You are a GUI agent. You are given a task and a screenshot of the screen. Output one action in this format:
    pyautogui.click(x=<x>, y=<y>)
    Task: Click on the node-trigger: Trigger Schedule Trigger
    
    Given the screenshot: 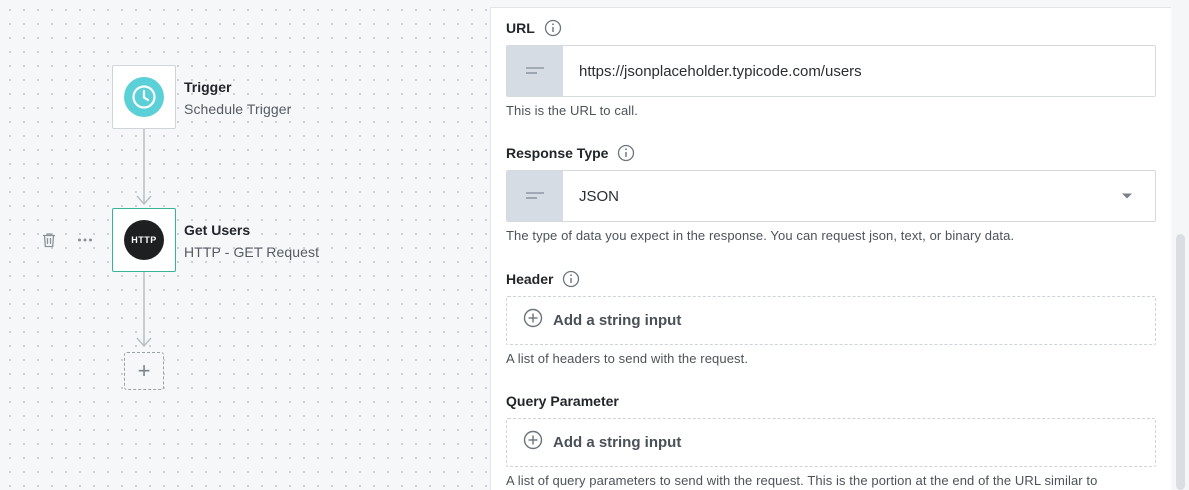 What is the action you would take?
    pyautogui.click(x=292, y=97)
    